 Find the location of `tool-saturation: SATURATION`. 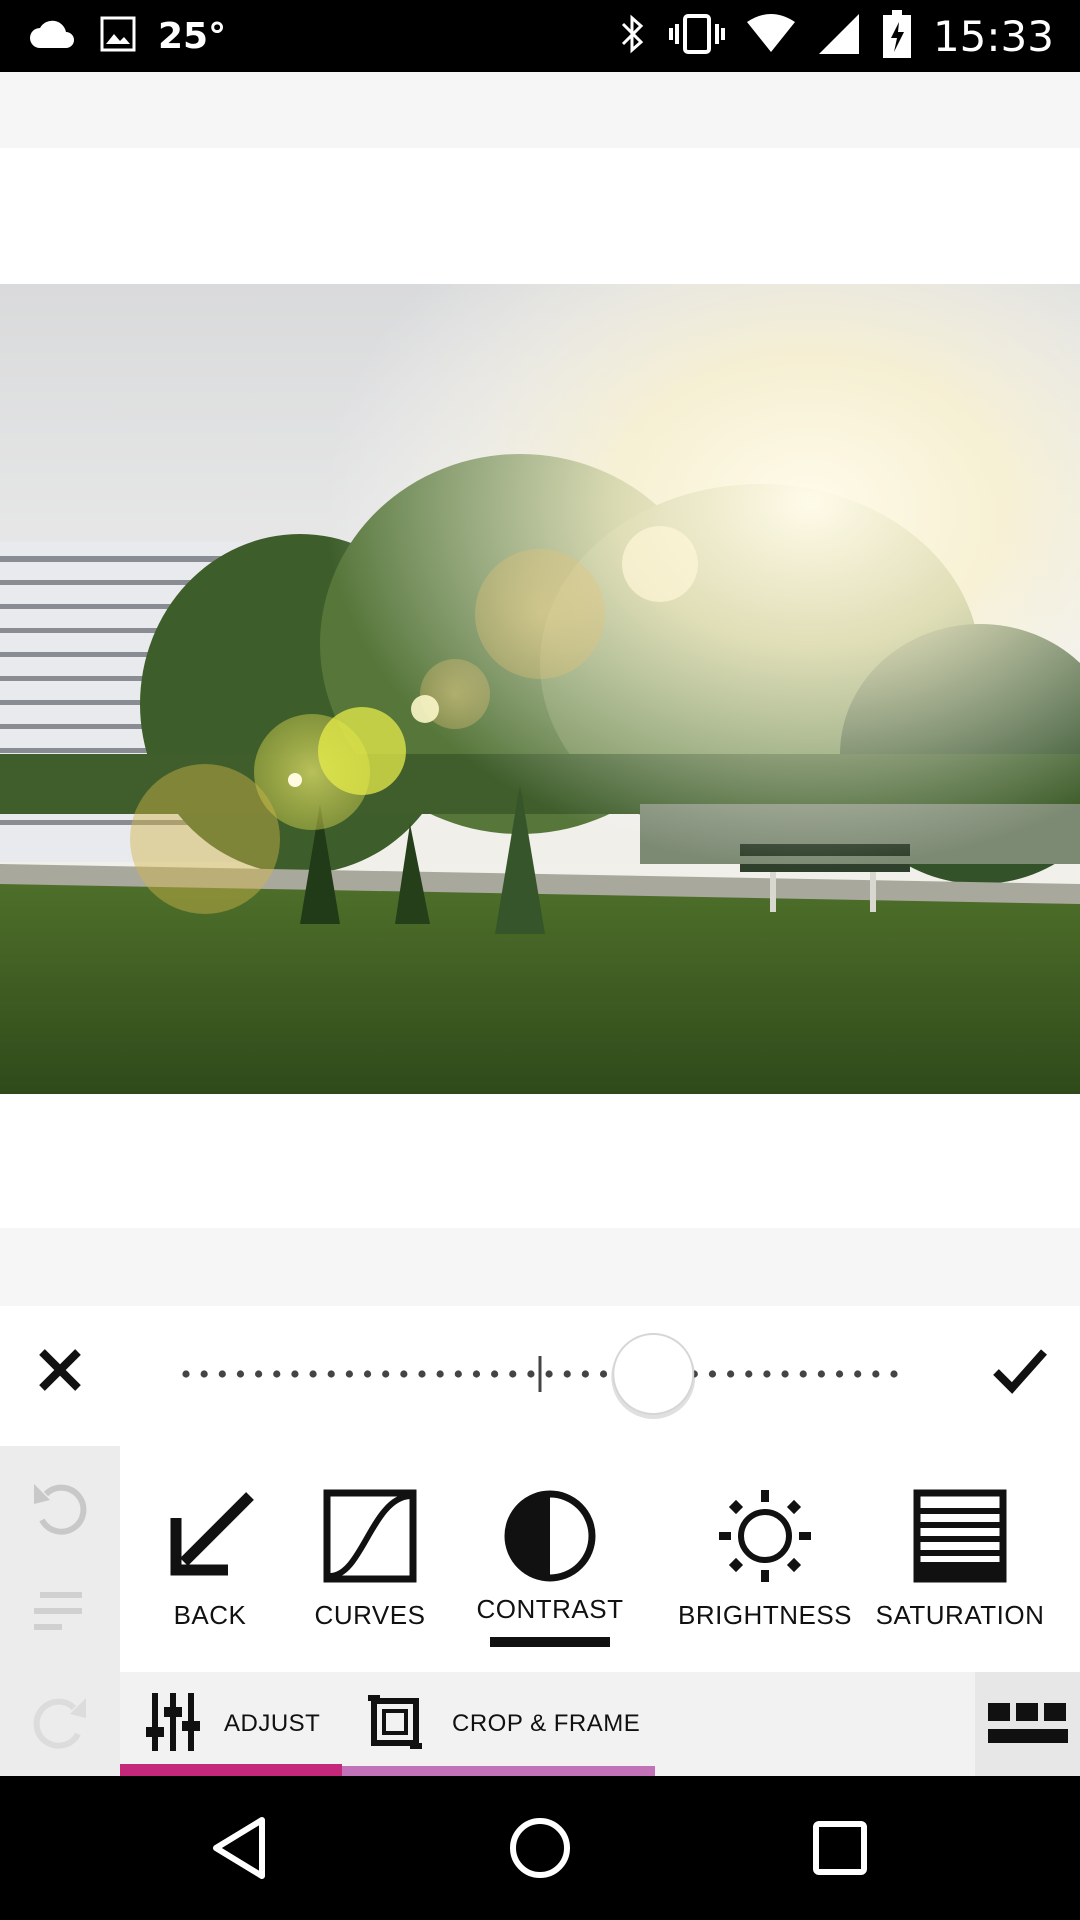

tool-saturation: SATURATION is located at coordinates (960, 1559).